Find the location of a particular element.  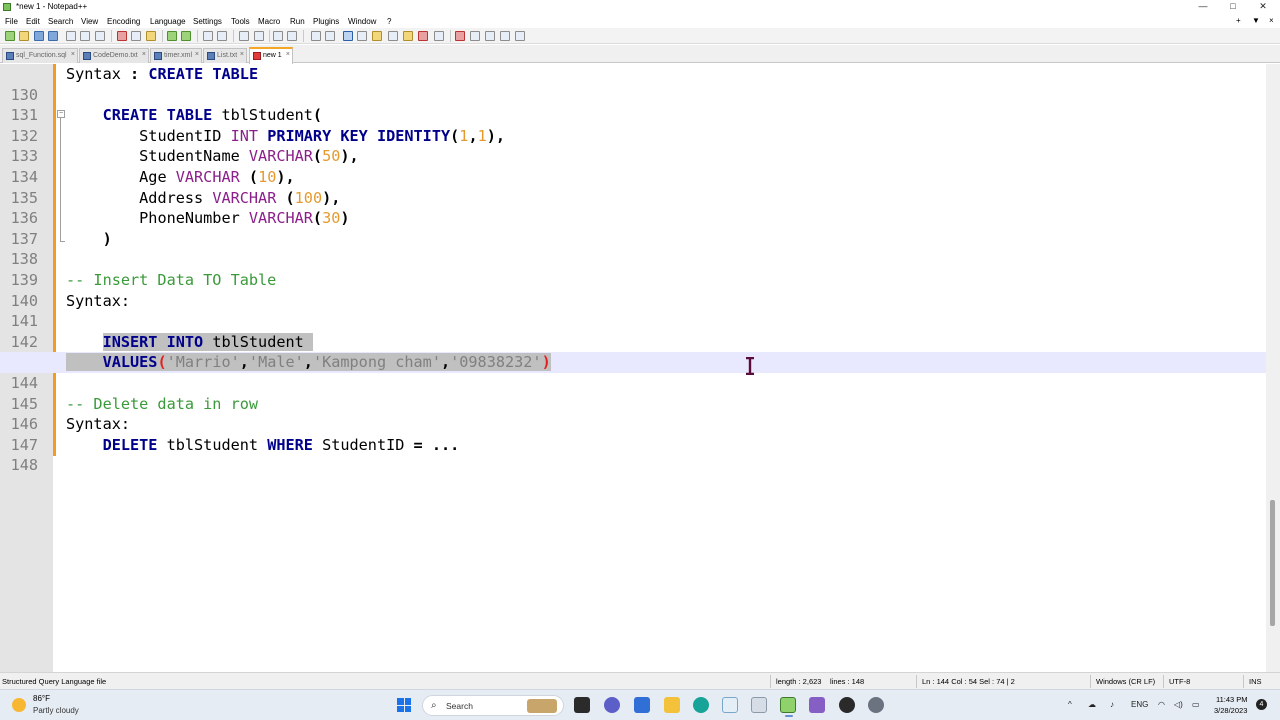

undo-icon is located at coordinates (172, 36).